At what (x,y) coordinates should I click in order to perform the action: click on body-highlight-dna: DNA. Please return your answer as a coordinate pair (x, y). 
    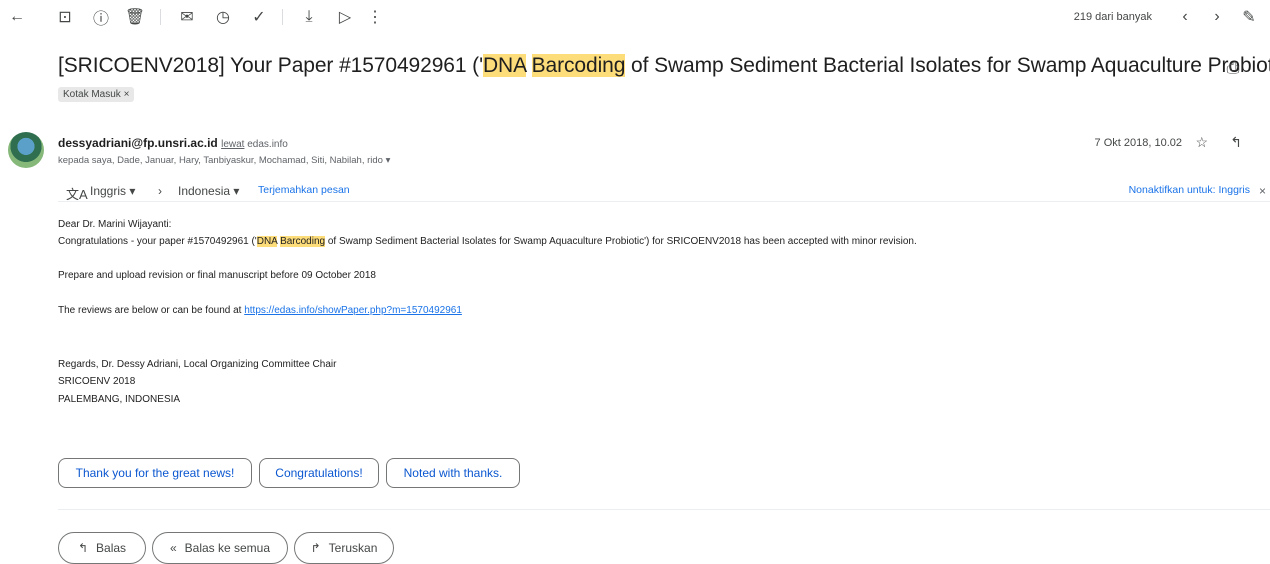
    Looking at the image, I should click on (267, 241).